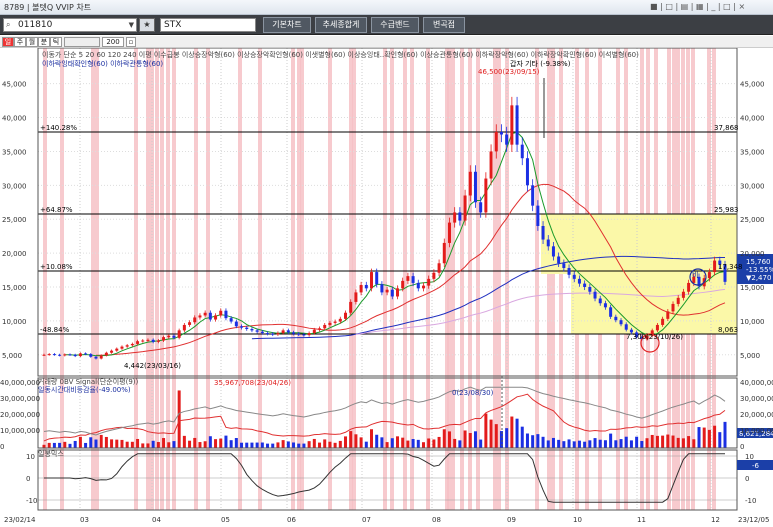 The image size is (773, 527). What do you see at coordinates (752, 254) in the screenshot?
I see `price-tick-right: 20,000` at bounding box center [752, 254].